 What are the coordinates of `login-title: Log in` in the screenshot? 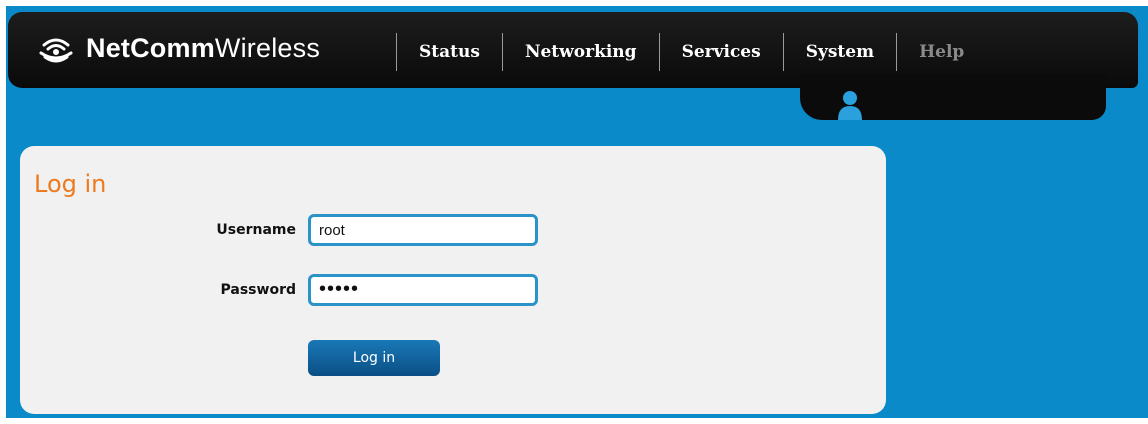 It's located at (70, 184).